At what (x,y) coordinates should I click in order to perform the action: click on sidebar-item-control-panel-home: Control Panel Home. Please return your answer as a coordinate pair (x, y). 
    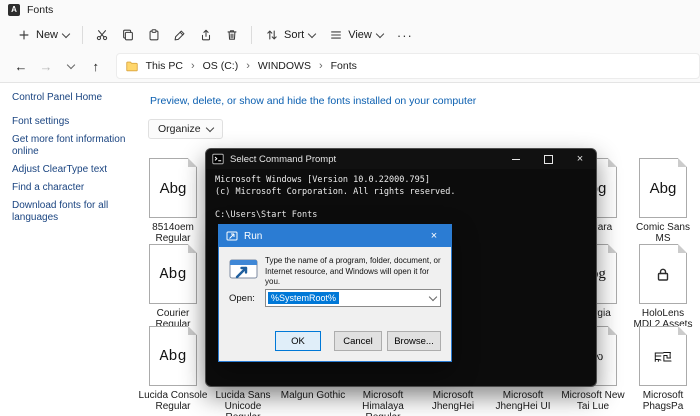
    Looking at the image, I should click on (75, 98).